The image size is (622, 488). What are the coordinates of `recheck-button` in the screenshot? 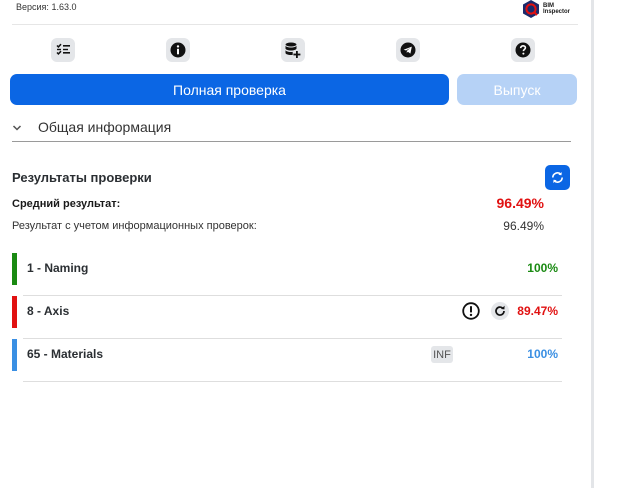 It's located at (500, 311).